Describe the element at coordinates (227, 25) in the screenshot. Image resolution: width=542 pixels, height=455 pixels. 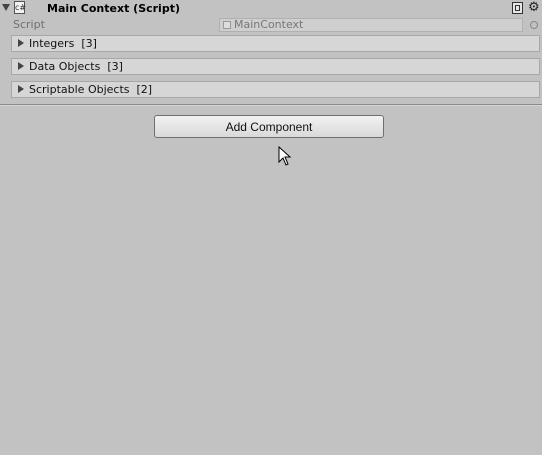
I see `script-file-icon` at that location.